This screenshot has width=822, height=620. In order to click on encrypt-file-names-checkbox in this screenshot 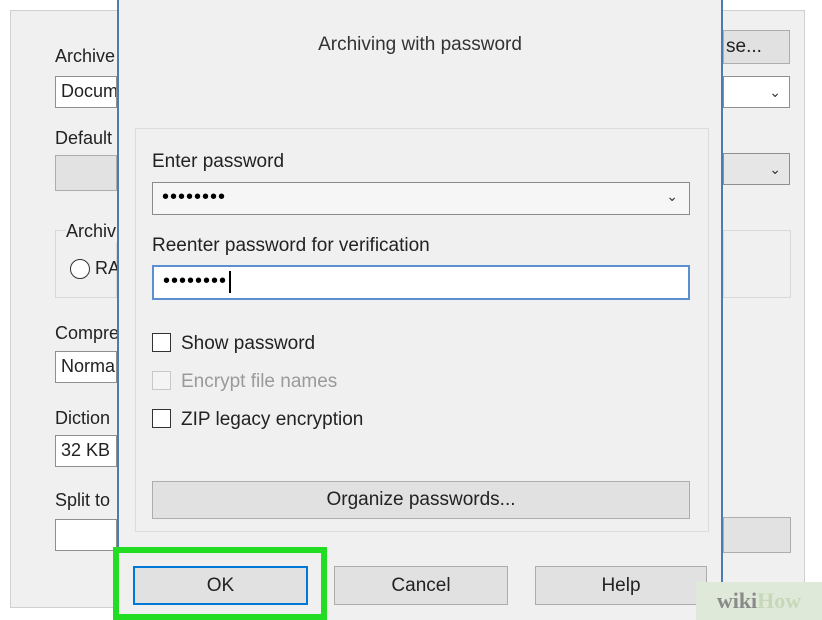, I will do `click(161, 380)`.